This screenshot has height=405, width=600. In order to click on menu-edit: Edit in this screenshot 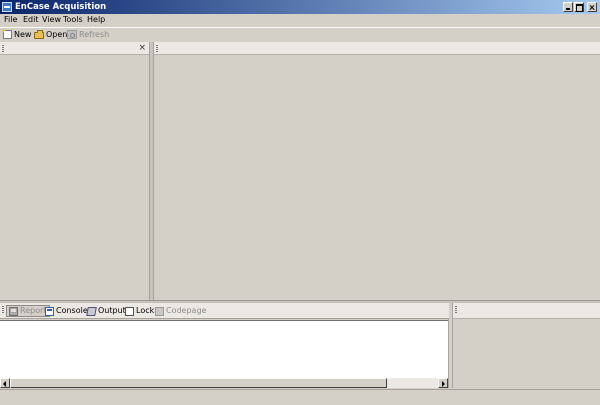, I will do `click(31, 20)`.